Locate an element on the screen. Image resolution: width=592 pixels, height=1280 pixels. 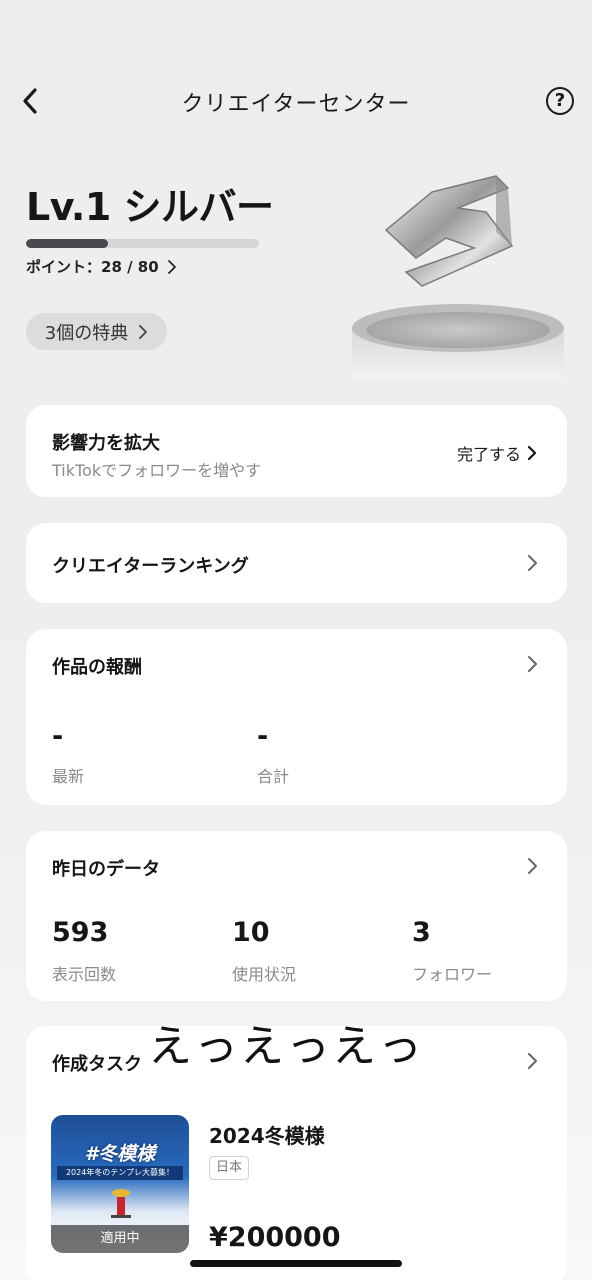
rewards-title: 作品の報酬 is located at coordinates (97, 667).